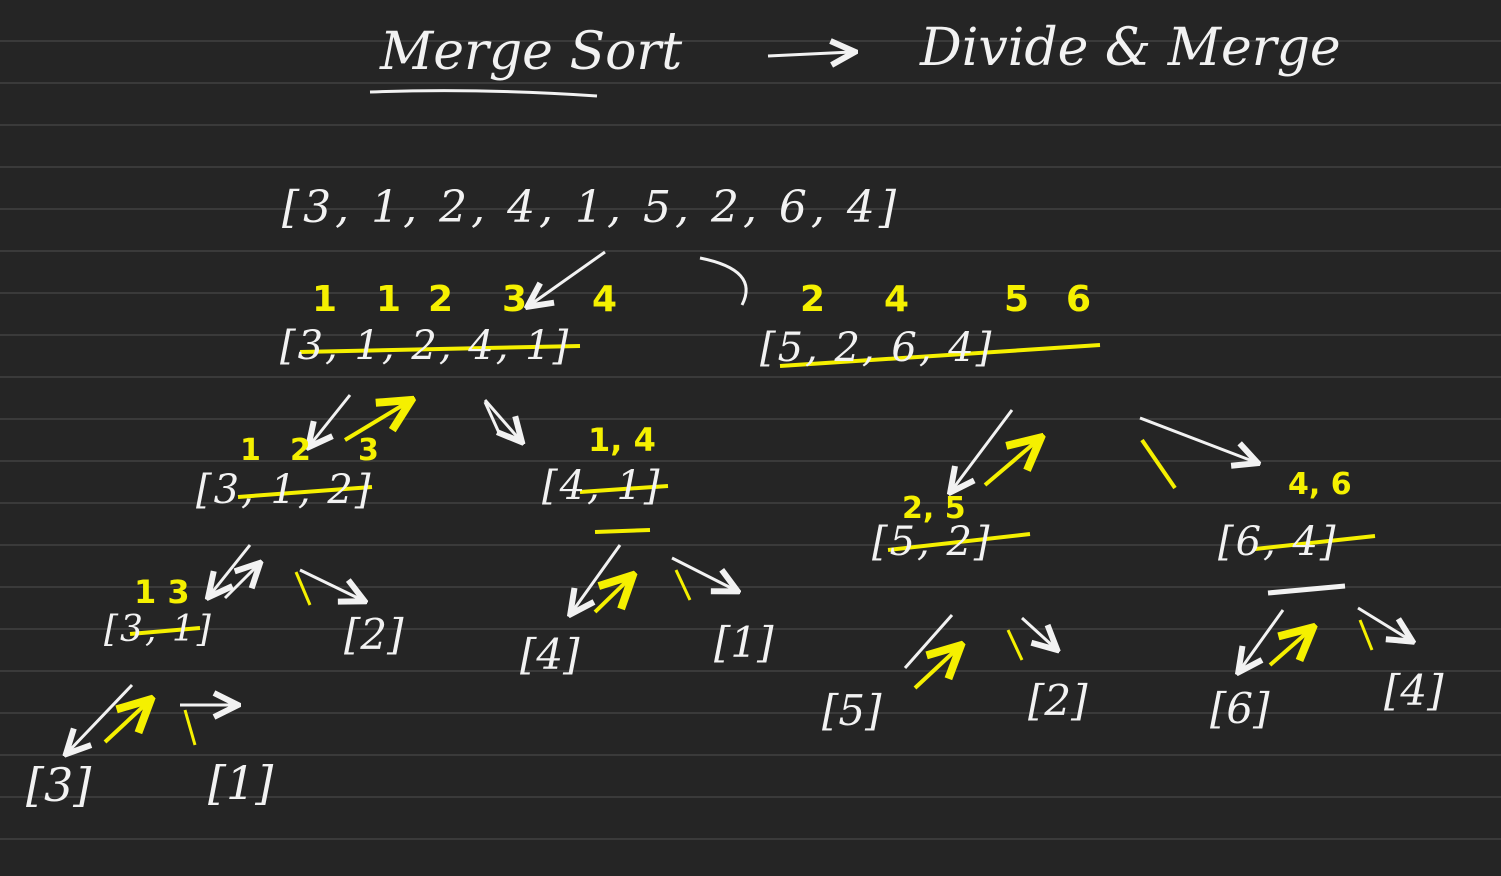  What do you see at coordinates (1058, 700) in the screenshot?
I see `subarray-level3-f: [2]` at bounding box center [1058, 700].